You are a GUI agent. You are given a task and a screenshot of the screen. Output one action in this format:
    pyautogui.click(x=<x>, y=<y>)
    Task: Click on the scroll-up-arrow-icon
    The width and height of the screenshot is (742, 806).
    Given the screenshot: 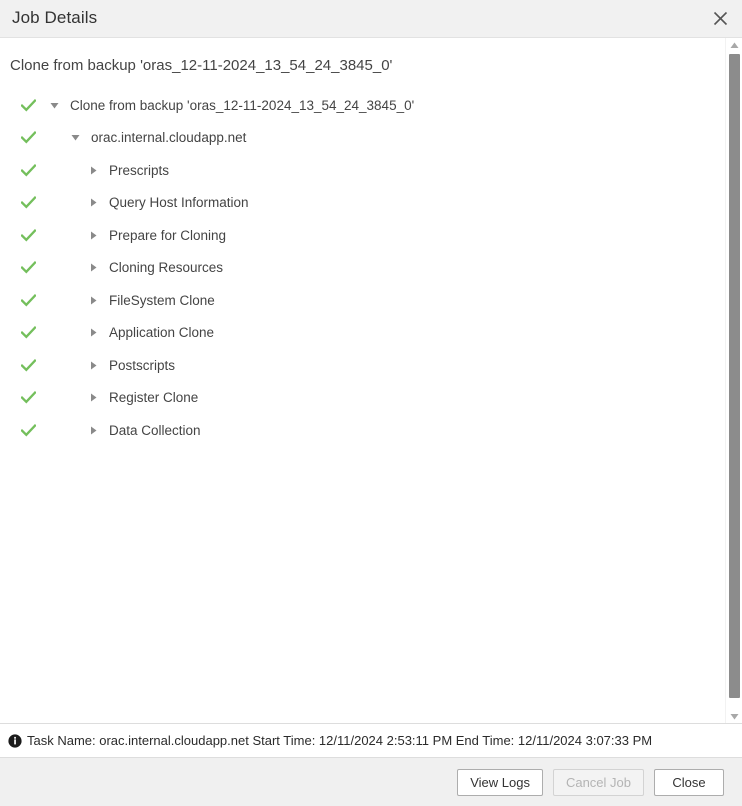 What is the action you would take?
    pyautogui.click(x=734, y=45)
    